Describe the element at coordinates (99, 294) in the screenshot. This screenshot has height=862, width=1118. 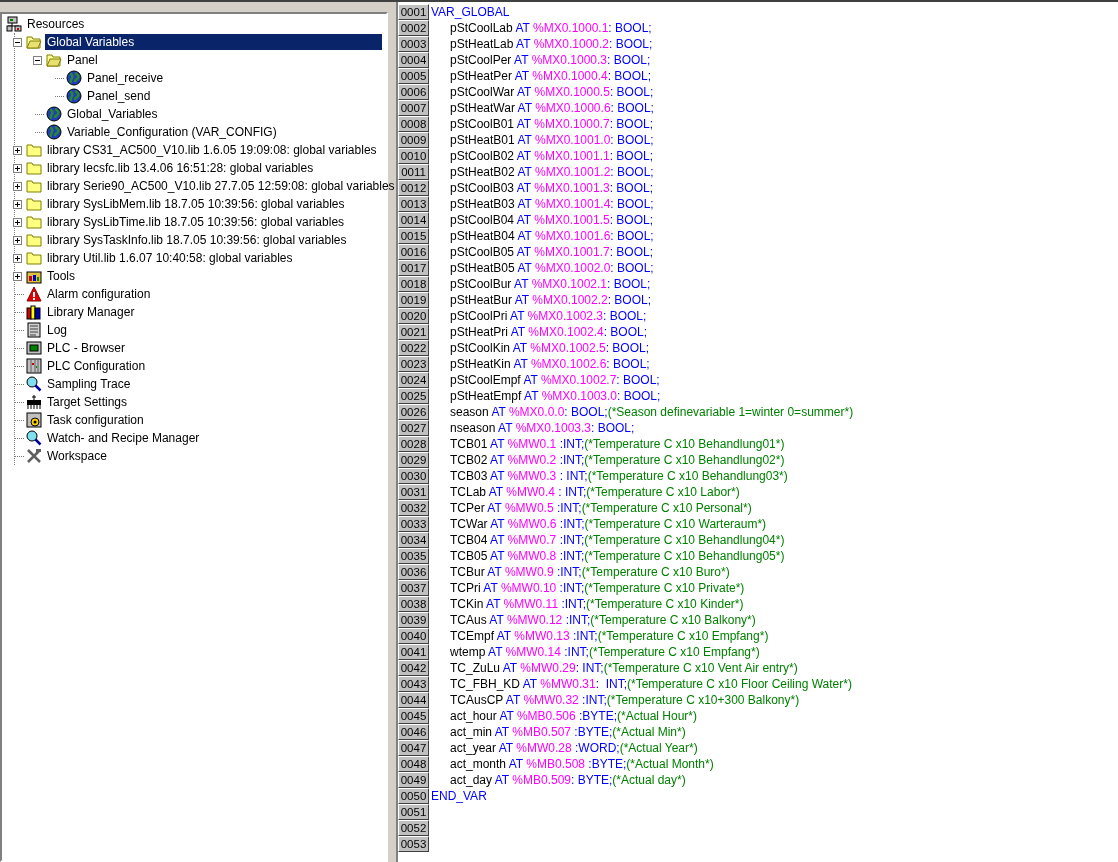
I see `tree-item: Alarm configuration` at that location.